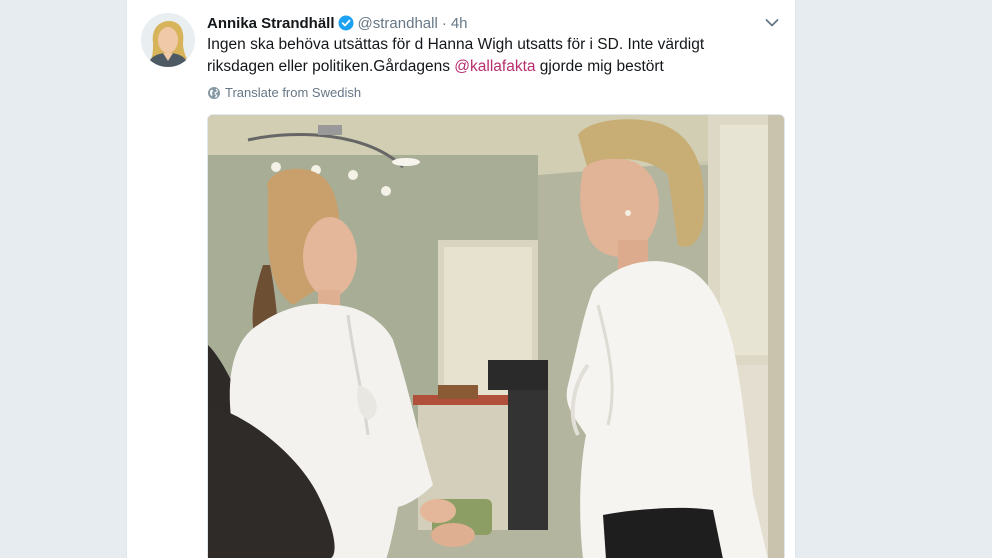  Describe the element at coordinates (599, 66) in the screenshot. I see `tweet-text-part2: gjorde mig bestört` at that location.